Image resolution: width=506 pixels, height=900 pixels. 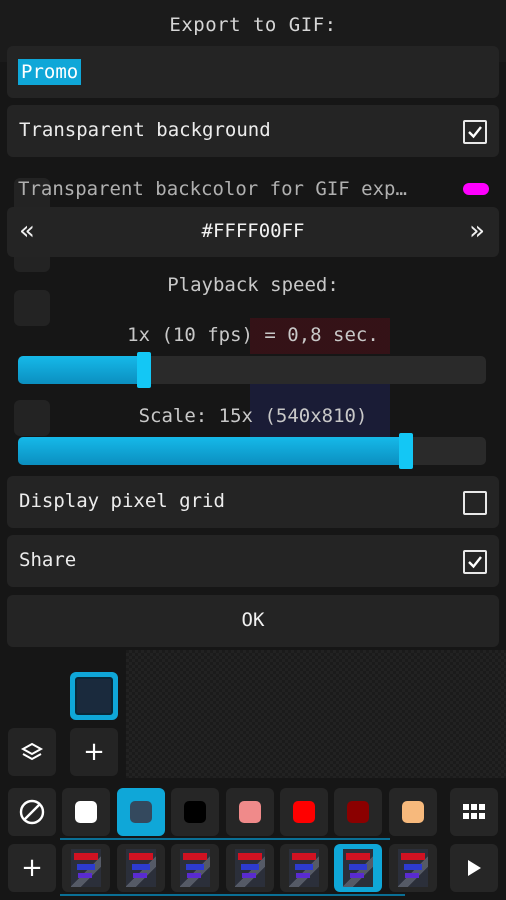 What do you see at coordinates (253, 25) in the screenshot?
I see `dialog-title: Export to GIF:` at bounding box center [253, 25].